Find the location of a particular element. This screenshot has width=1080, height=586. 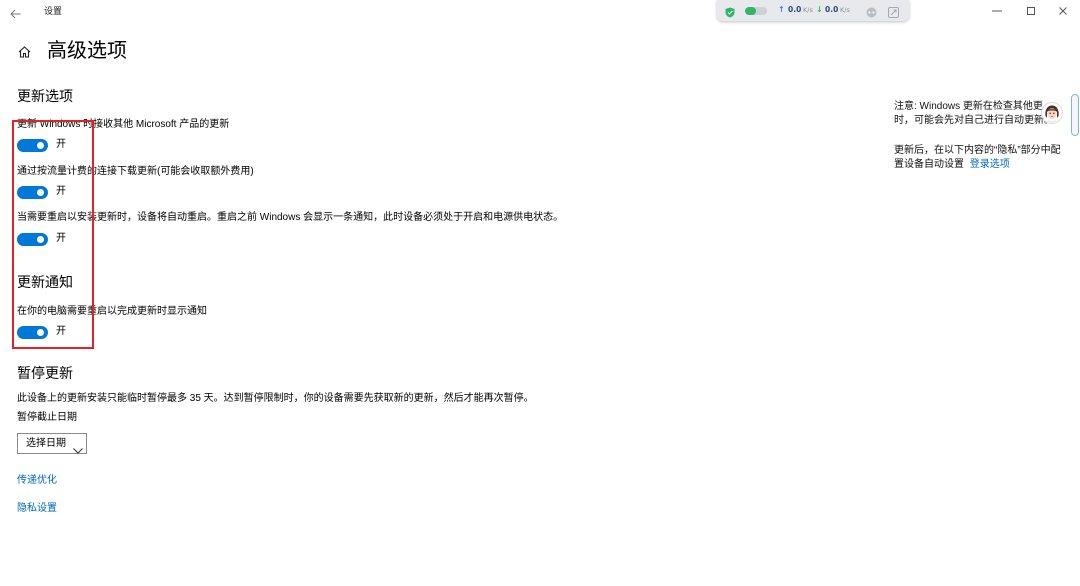

download-speed-value: 0.0 is located at coordinates (832, 9).